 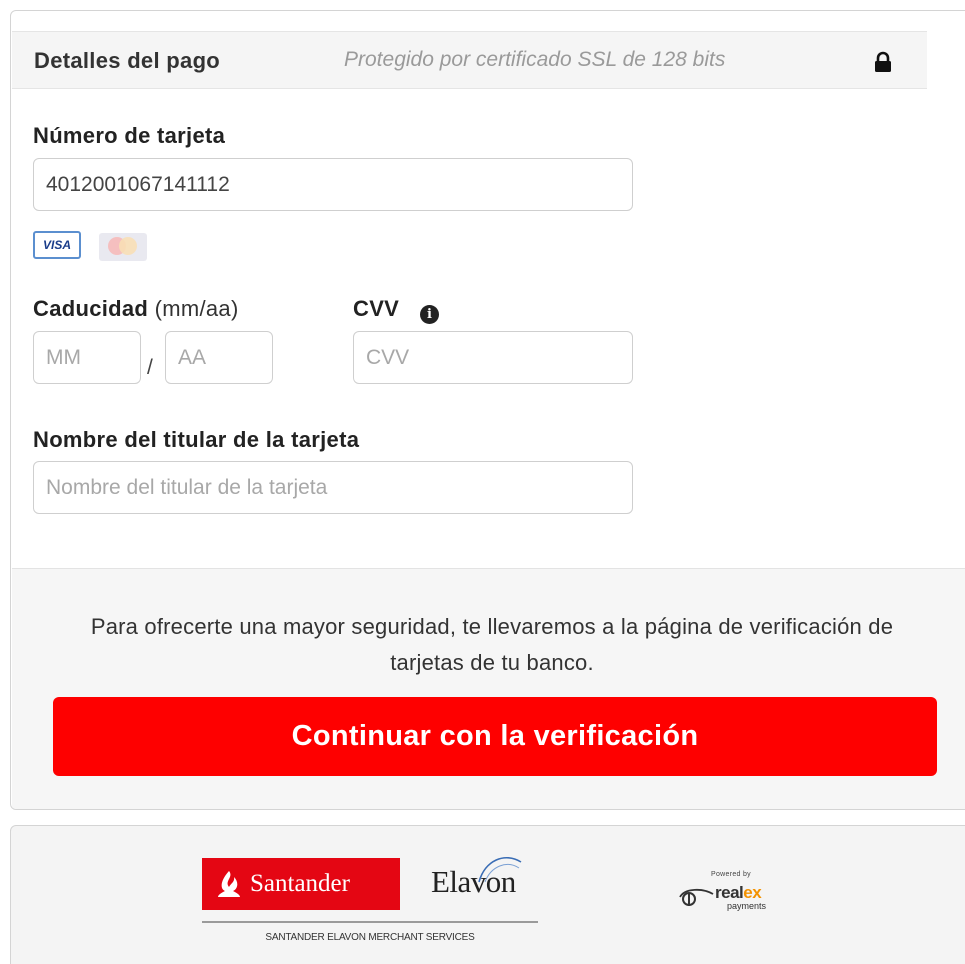 I want to click on elavon-logo: Elavon, so click(x=473, y=881).